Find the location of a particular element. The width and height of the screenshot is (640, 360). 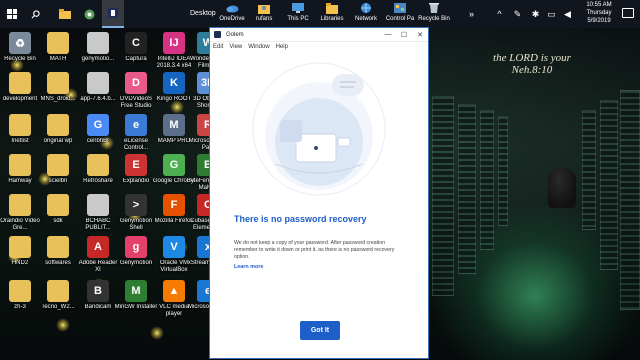

clock-date: 5/9/2019 is located at coordinates (599, 21).